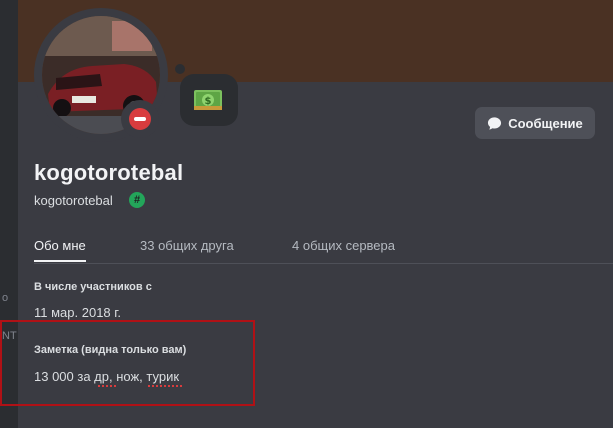 Image resolution: width=613 pixels, height=428 pixels. What do you see at coordinates (187, 245) in the screenshot?
I see `tab-mutual-friends: 33 общих друга` at bounding box center [187, 245].